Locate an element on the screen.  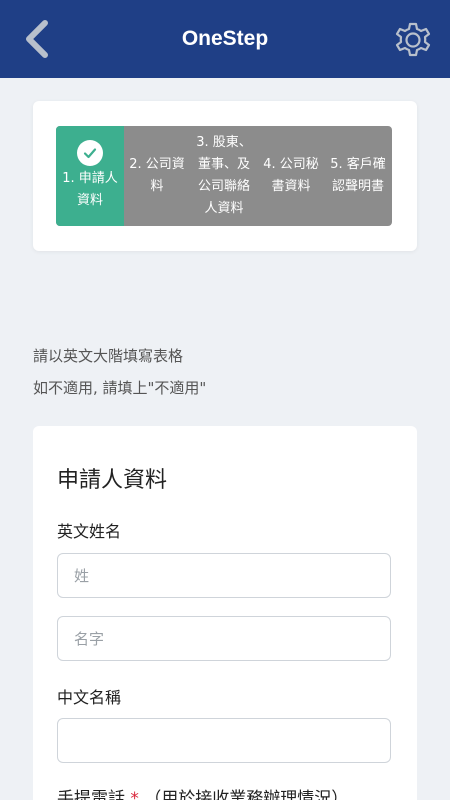
step-label: 2. 公司資 料 is located at coordinates (157, 175).